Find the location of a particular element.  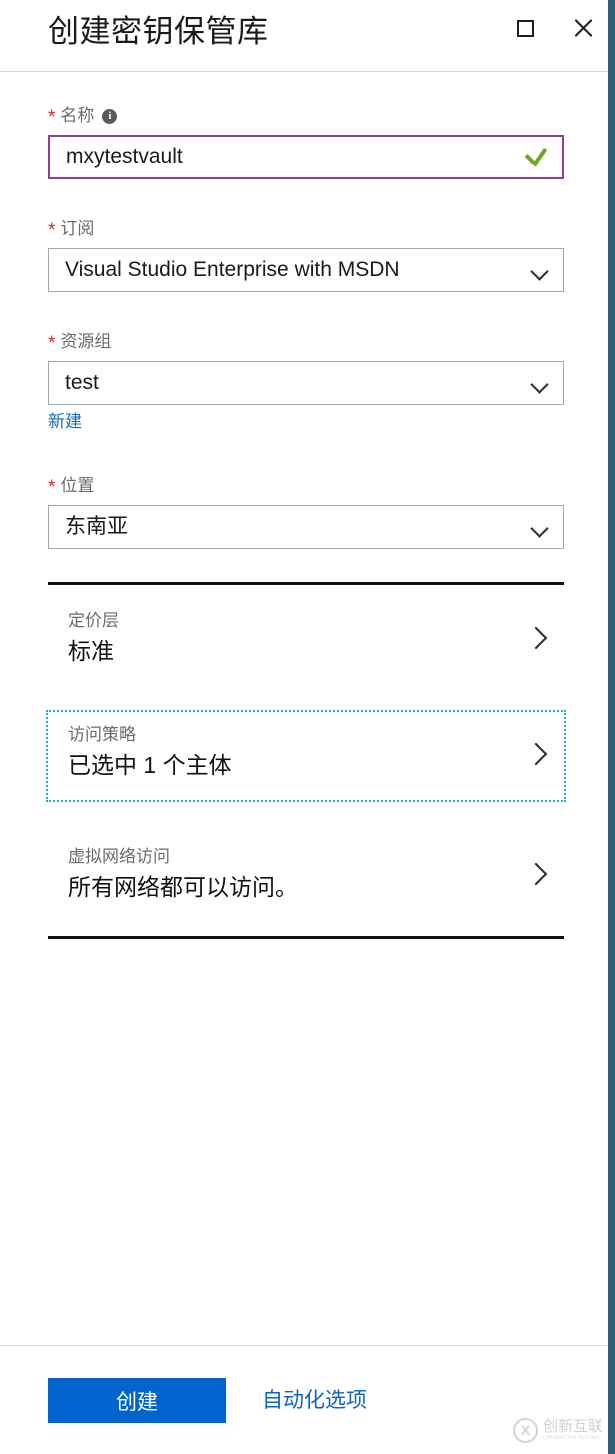

maximize-button is located at coordinates (525, 28).